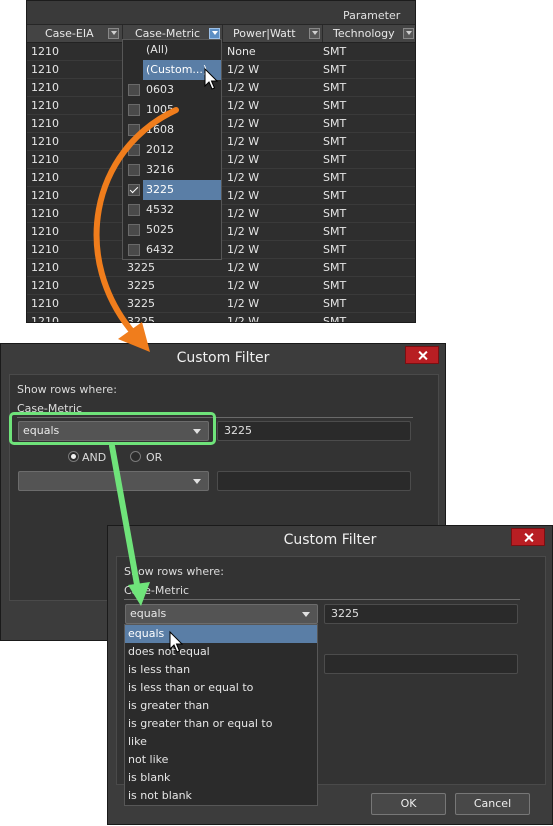 The image size is (553, 826). What do you see at coordinates (221, 652) in the screenshot?
I see `operator-option: does not equal` at bounding box center [221, 652].